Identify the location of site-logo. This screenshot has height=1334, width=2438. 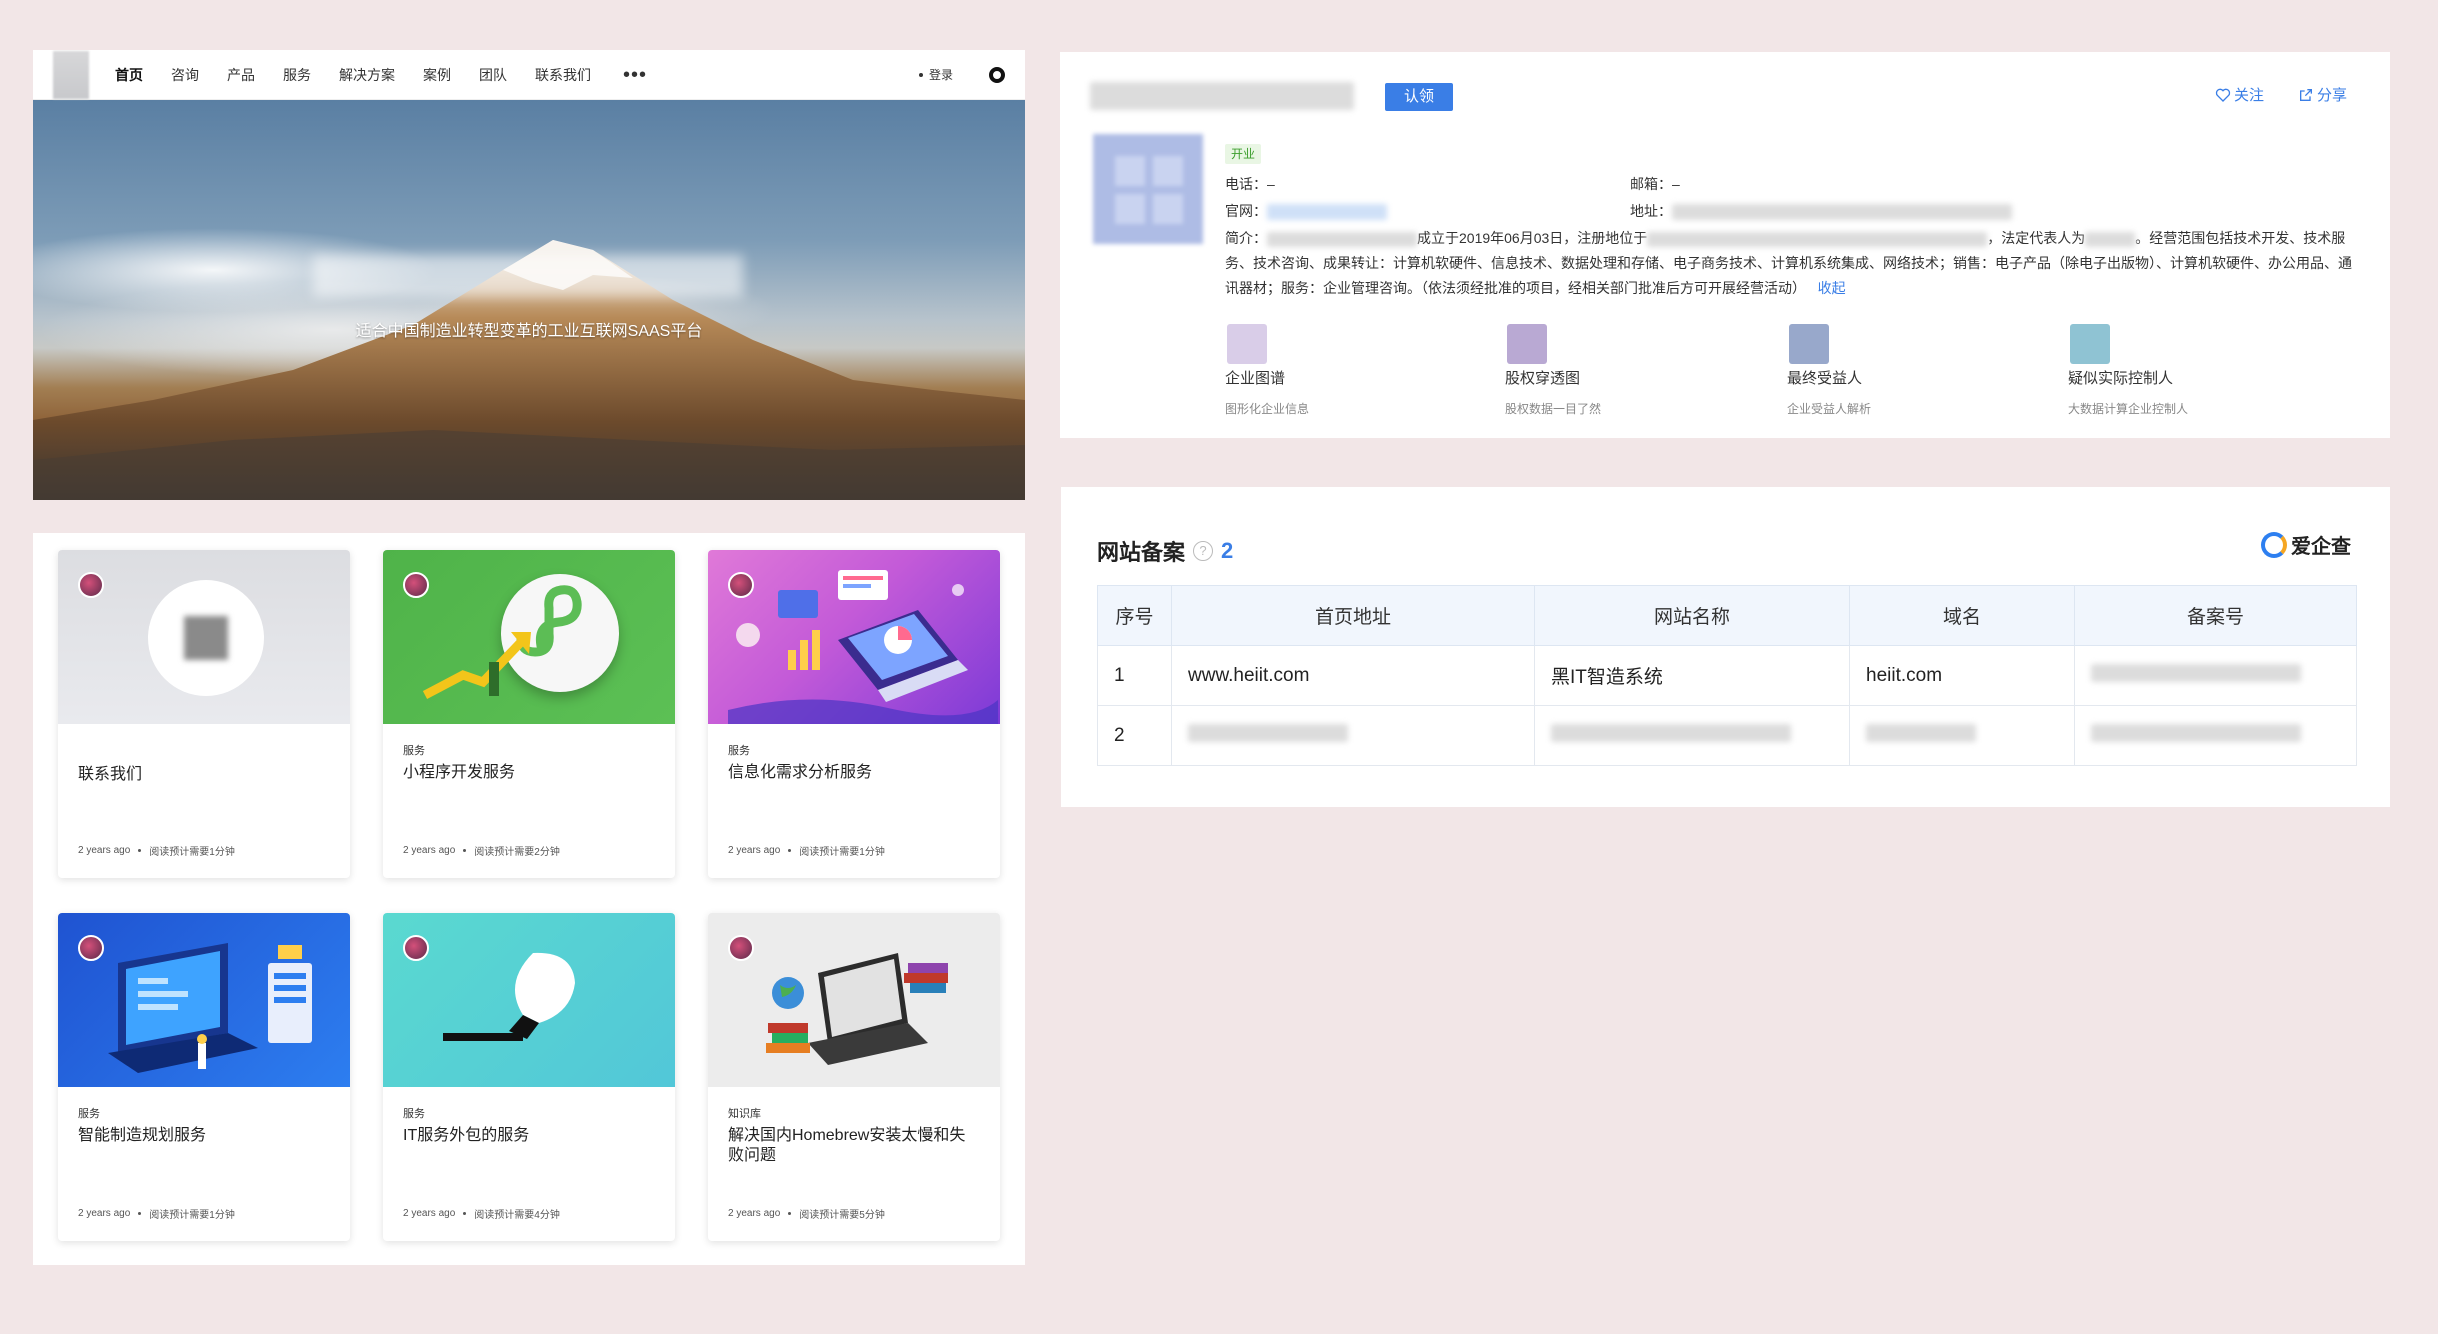
(71, 74).